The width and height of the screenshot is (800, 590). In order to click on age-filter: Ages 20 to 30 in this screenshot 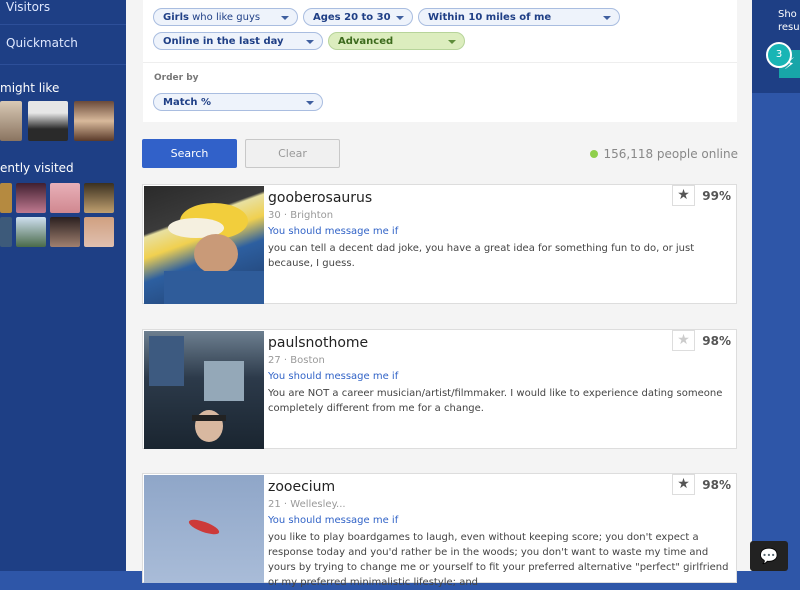, I will do `click(358, 17)`.